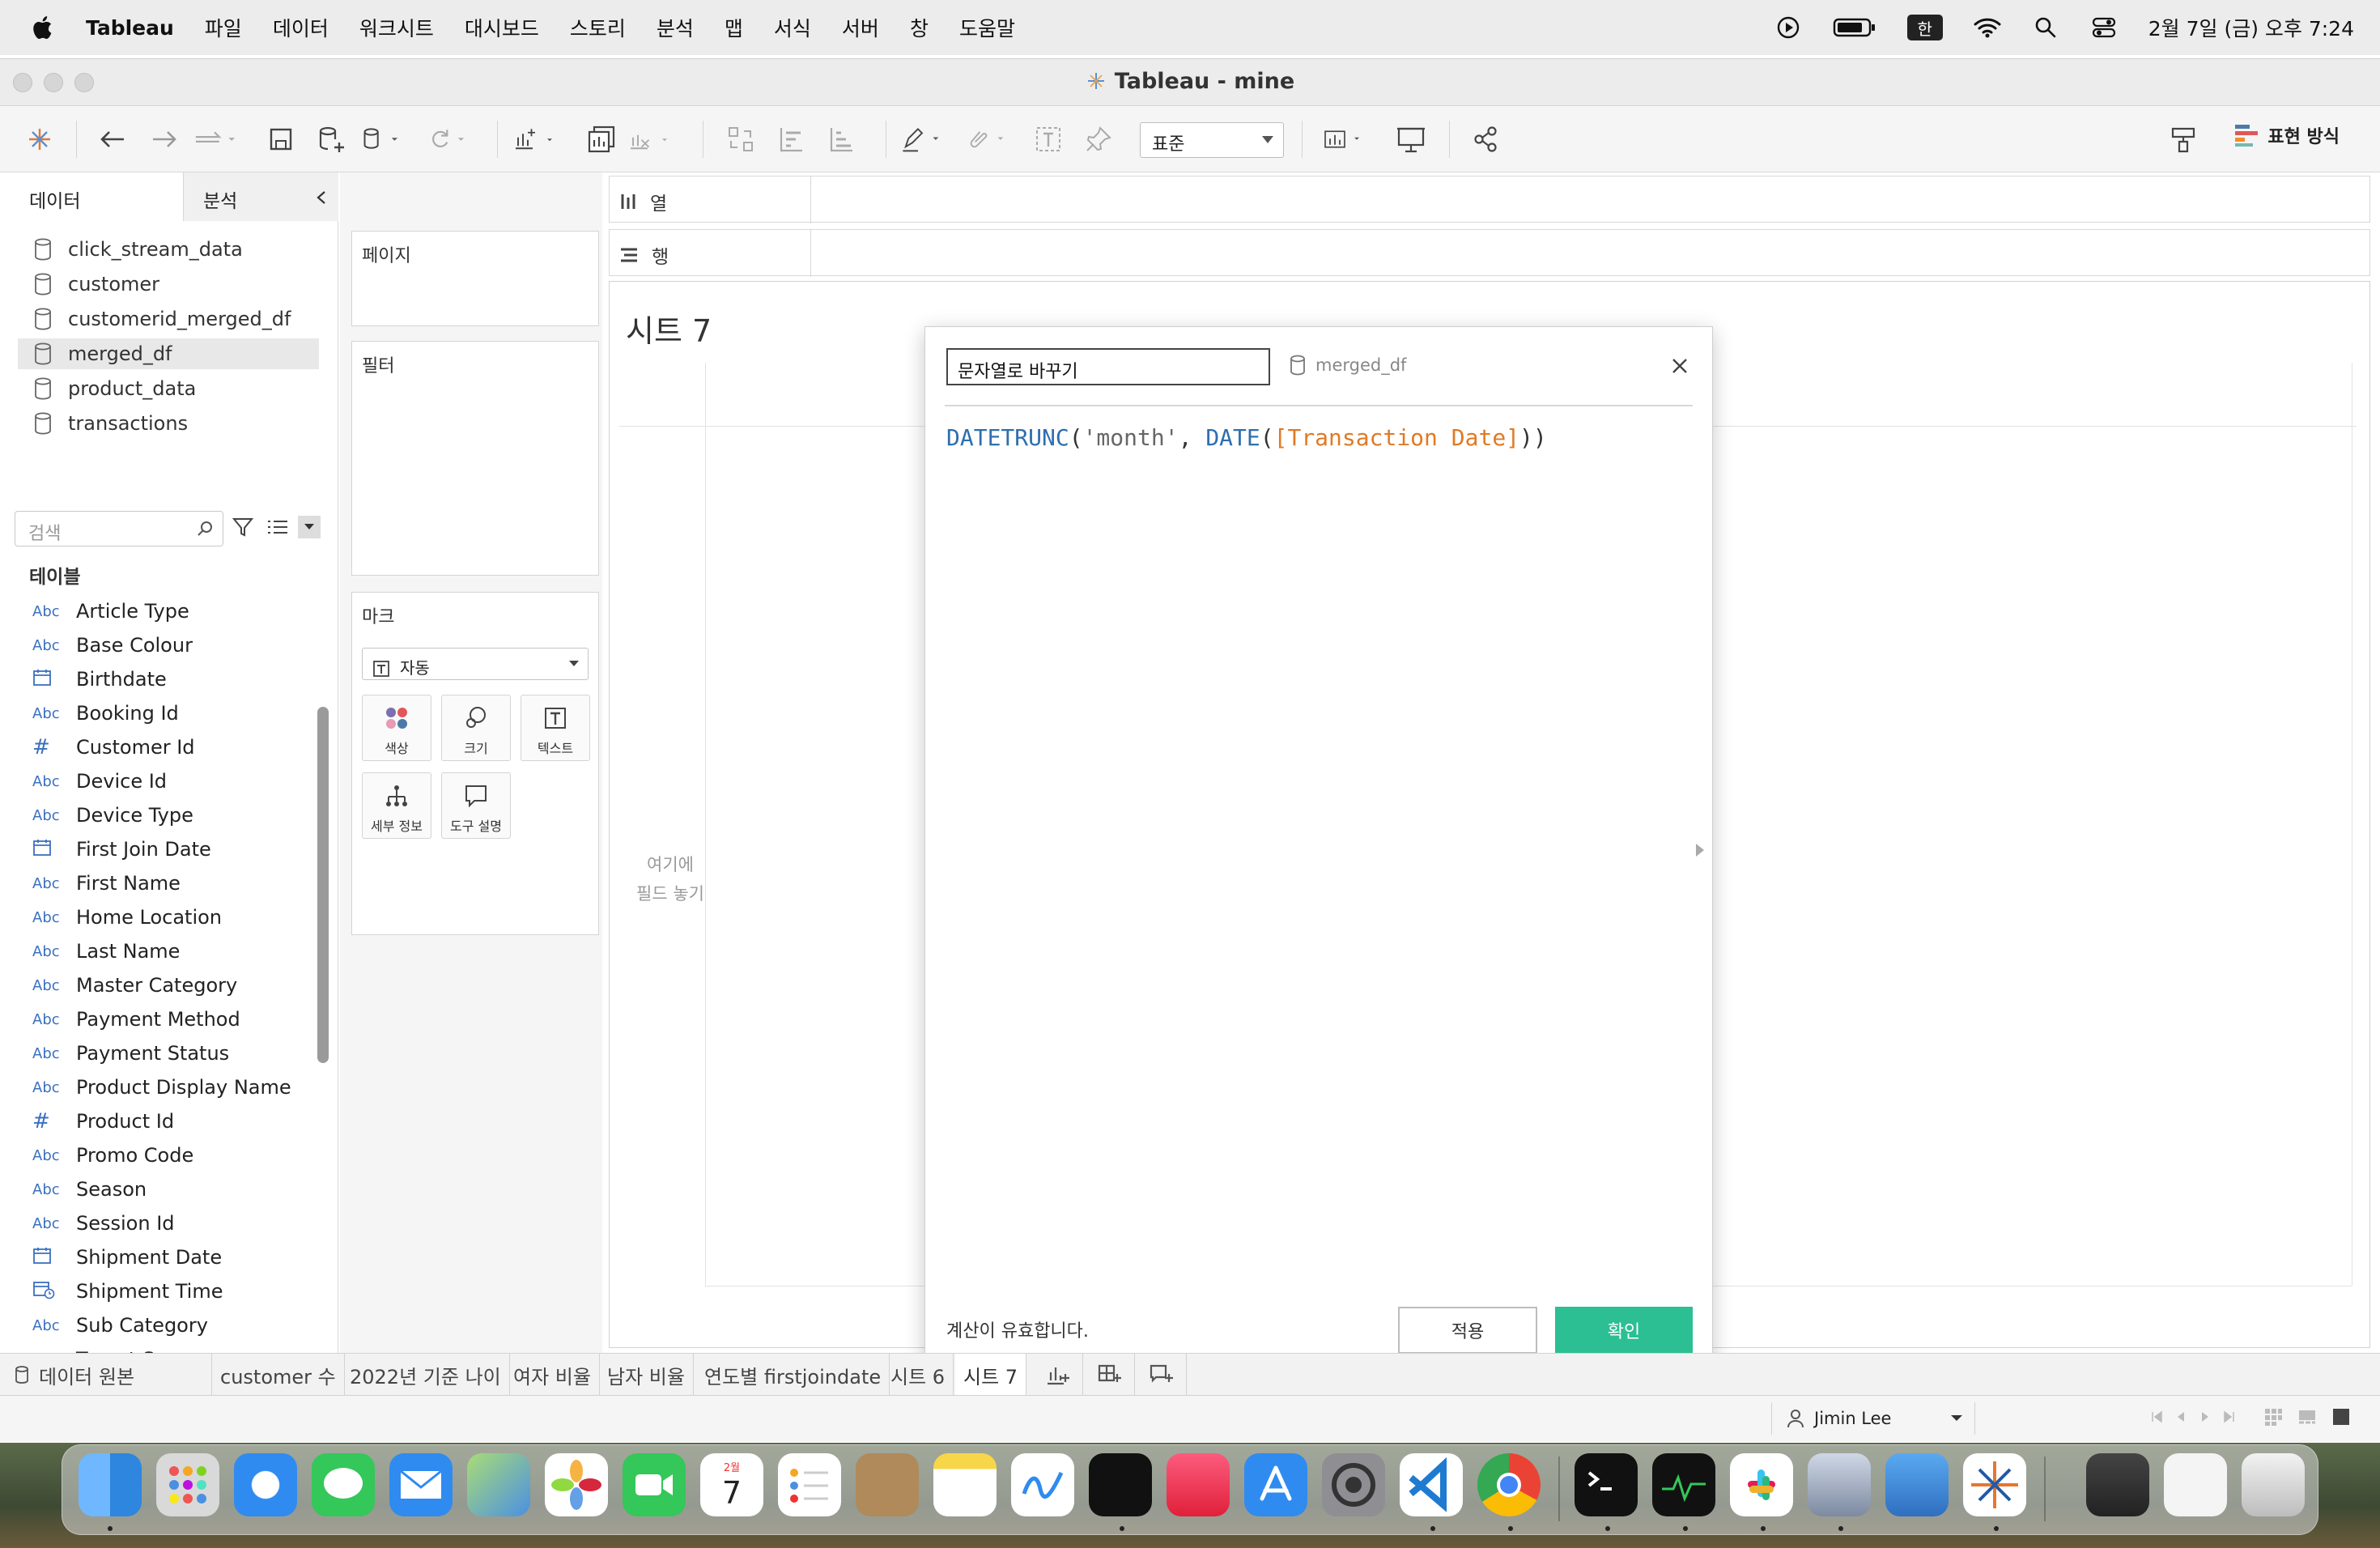  Describe the element at coordinates (136, 1019) in the screenshot. I see `field-item: Abc Payment Method` at that location.